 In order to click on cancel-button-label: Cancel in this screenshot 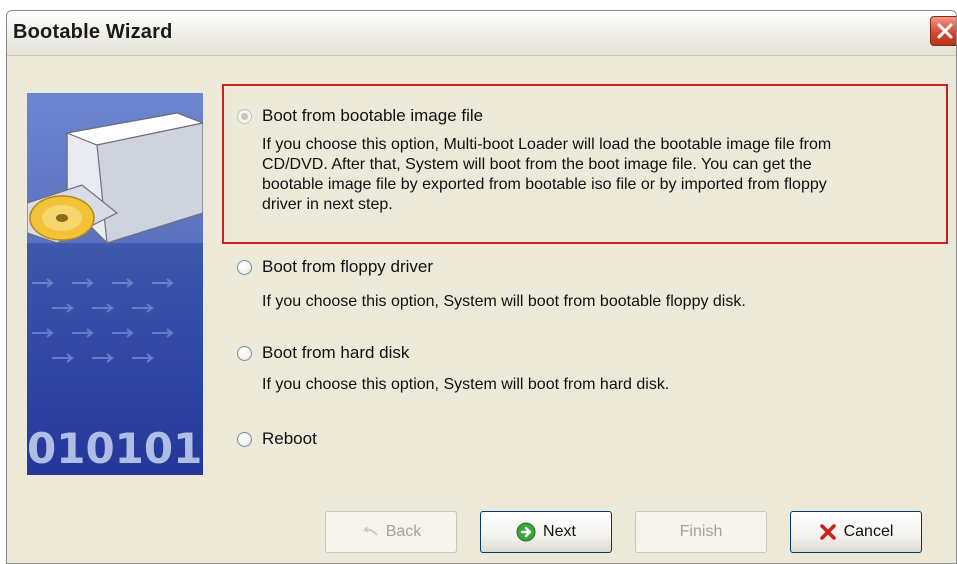, I will do `click(868, 531)`.